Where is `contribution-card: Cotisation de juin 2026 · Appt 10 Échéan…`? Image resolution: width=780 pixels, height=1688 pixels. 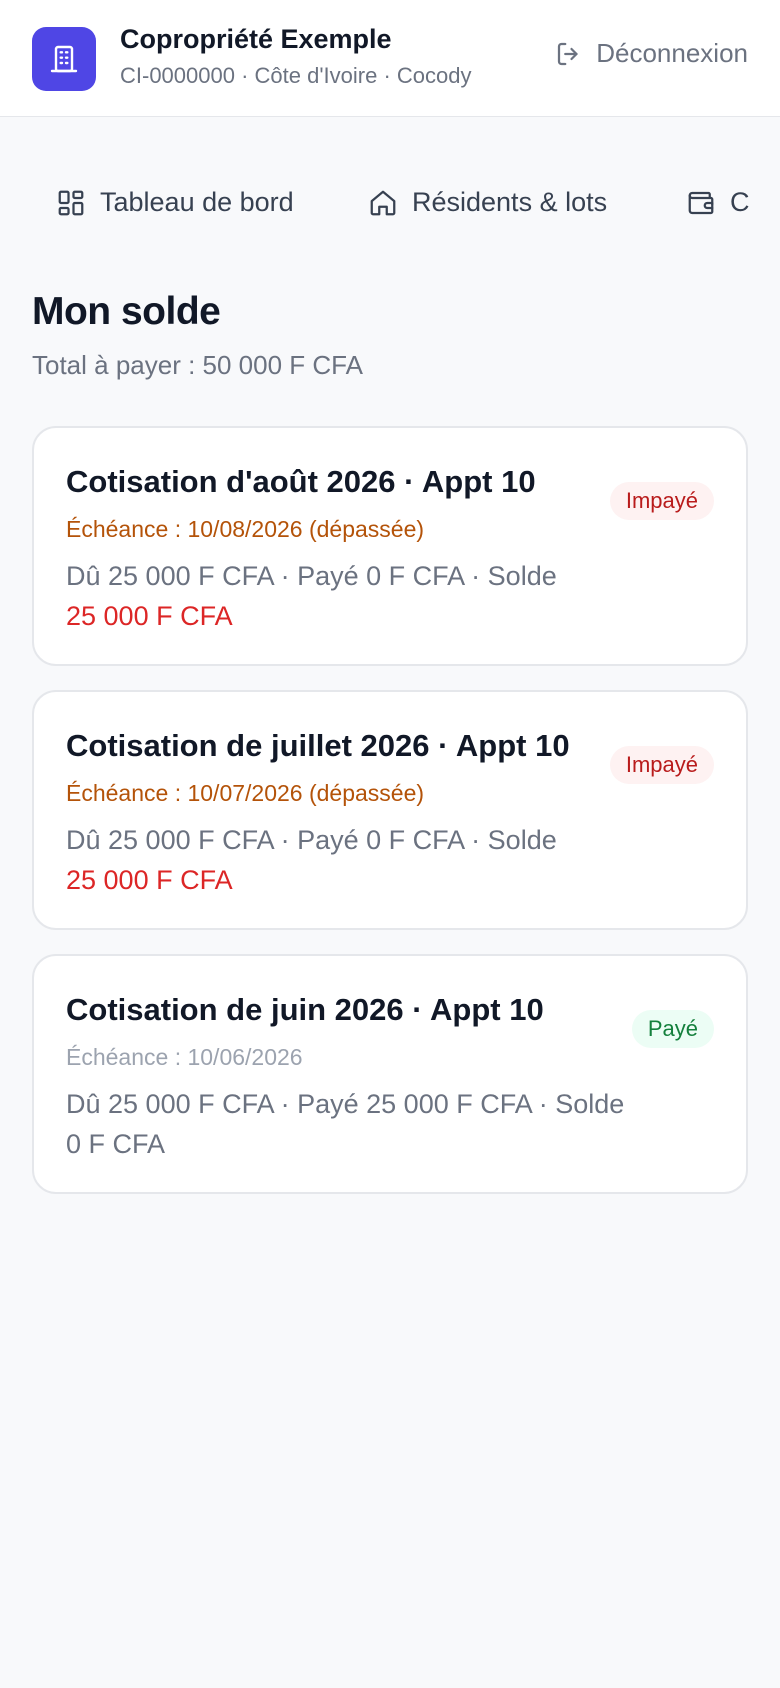
contribution-card: Cotisation de juin 2026 · Appt 10 Échéan… is located at coordinates (390, 1074).